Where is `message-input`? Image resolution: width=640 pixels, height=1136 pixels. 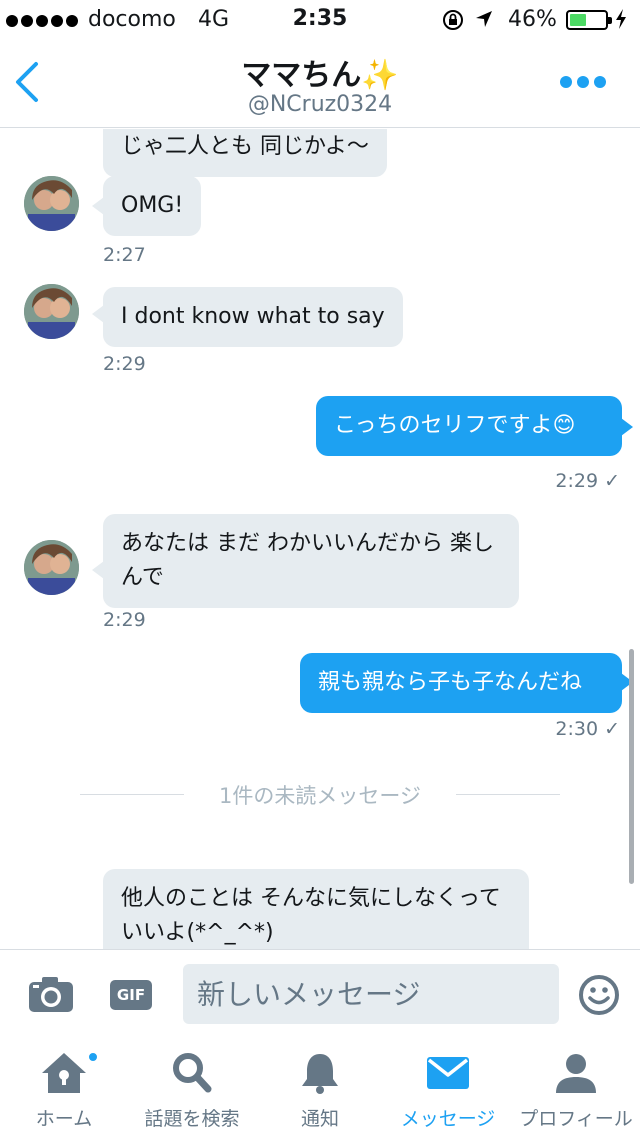
message-input is located at coordinates (371, 994).